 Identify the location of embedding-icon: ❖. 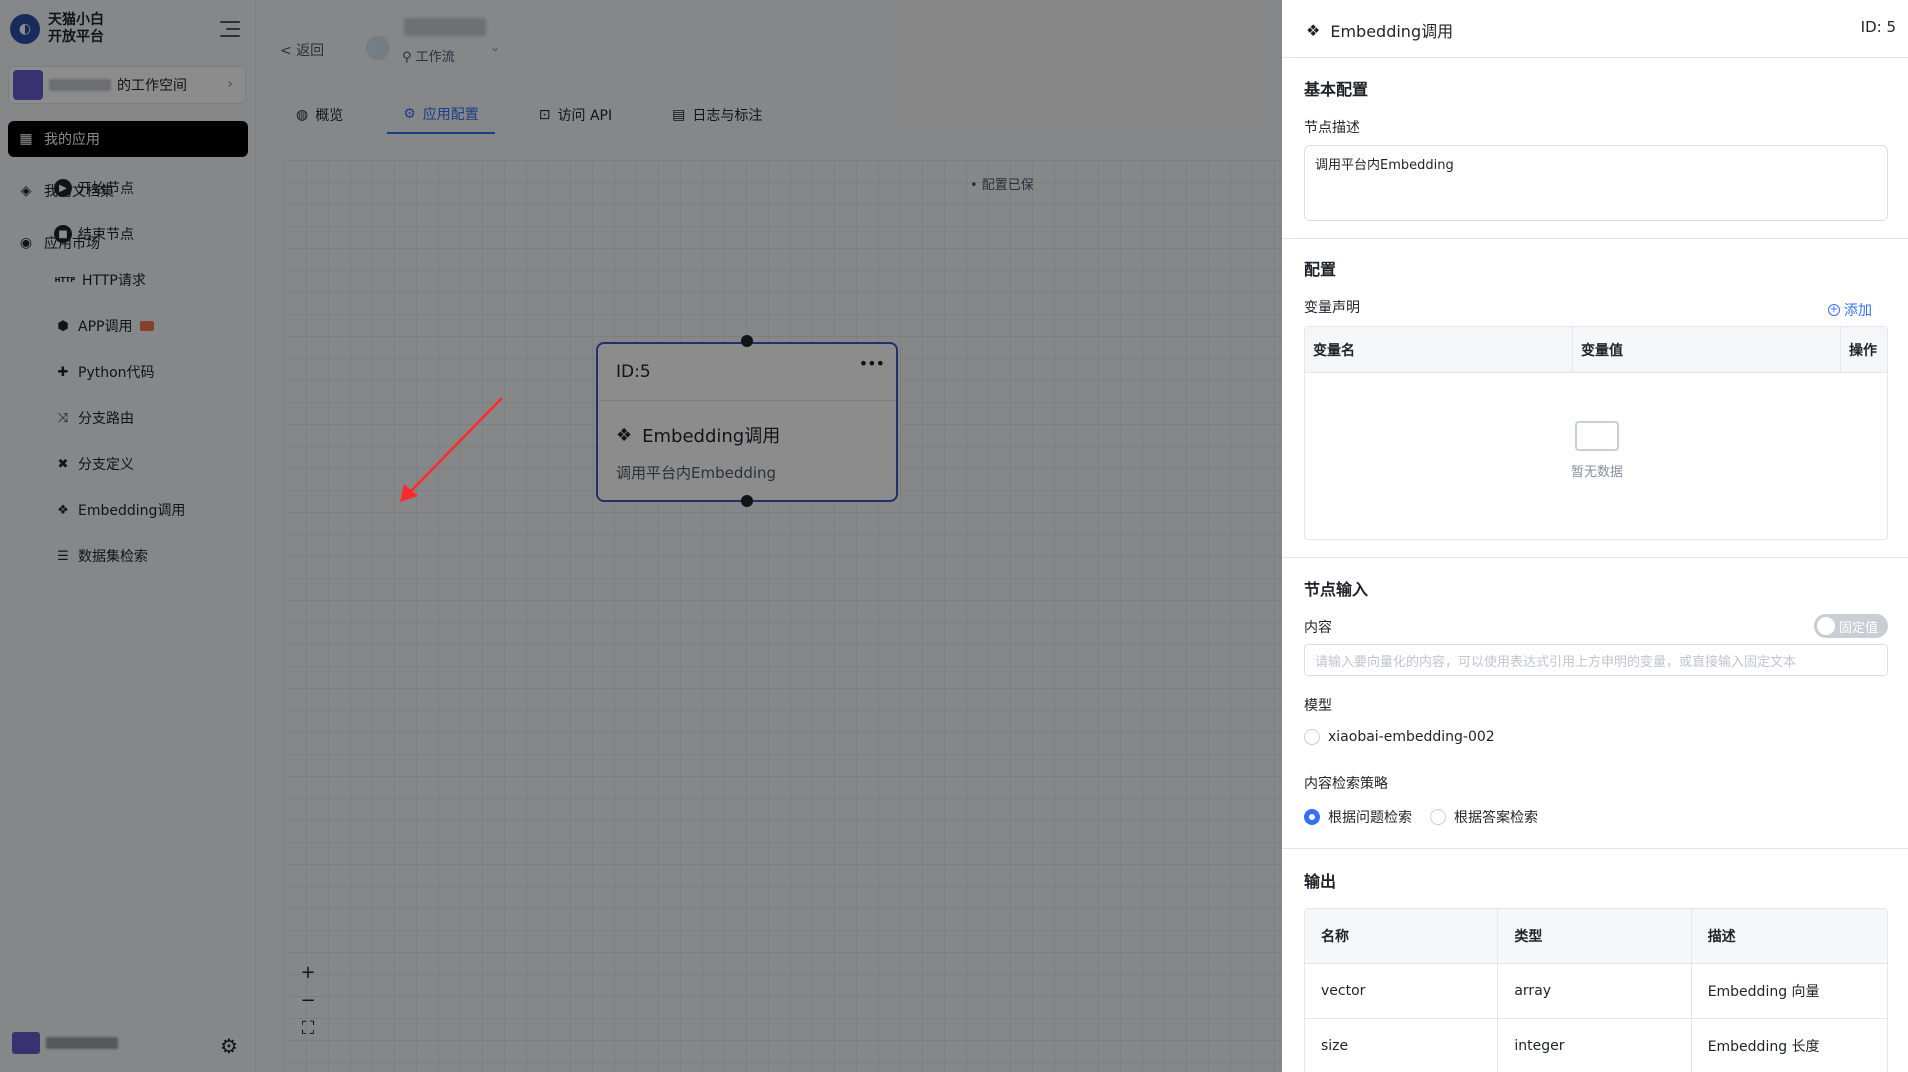
(1313, 30).